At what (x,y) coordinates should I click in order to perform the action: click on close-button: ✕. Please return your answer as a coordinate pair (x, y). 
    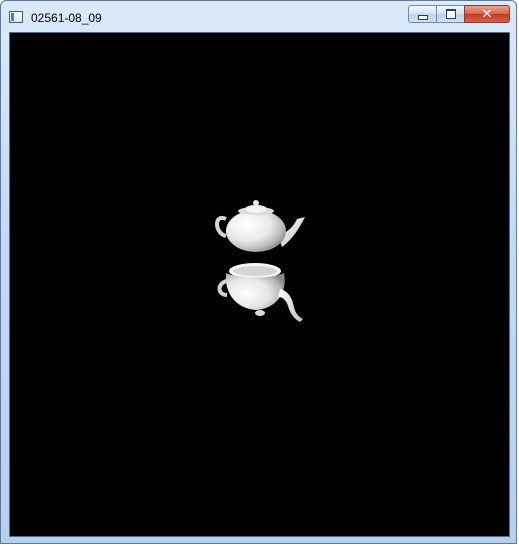
    Looking at the image, I should click on (487, 14).